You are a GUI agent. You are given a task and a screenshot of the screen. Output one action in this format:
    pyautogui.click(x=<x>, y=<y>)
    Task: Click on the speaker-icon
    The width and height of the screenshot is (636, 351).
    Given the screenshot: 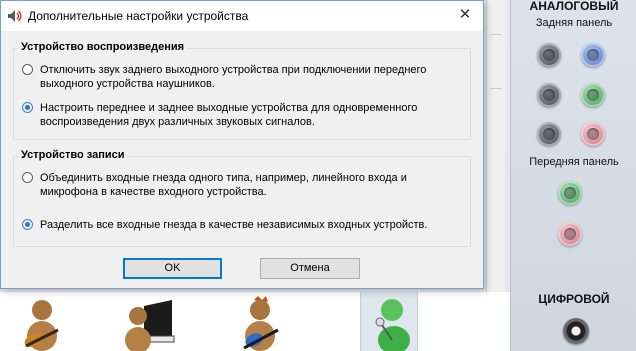 What is the action you would take?
    pyautogui.click(x=15, y=16)
    